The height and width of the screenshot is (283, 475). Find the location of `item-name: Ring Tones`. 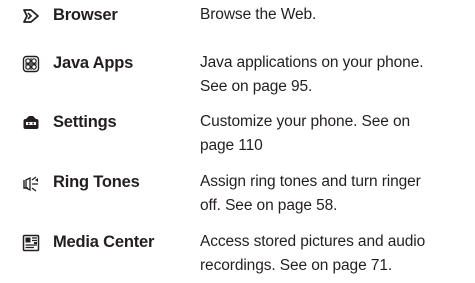

item-name: Ring Tones is located at coordinates (96, 182).